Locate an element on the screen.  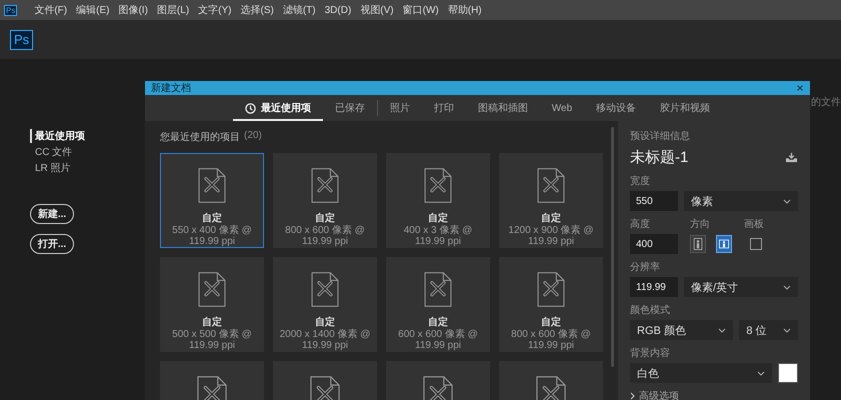
menu-item: 窗口(W) is located at coordinates (420, 10).